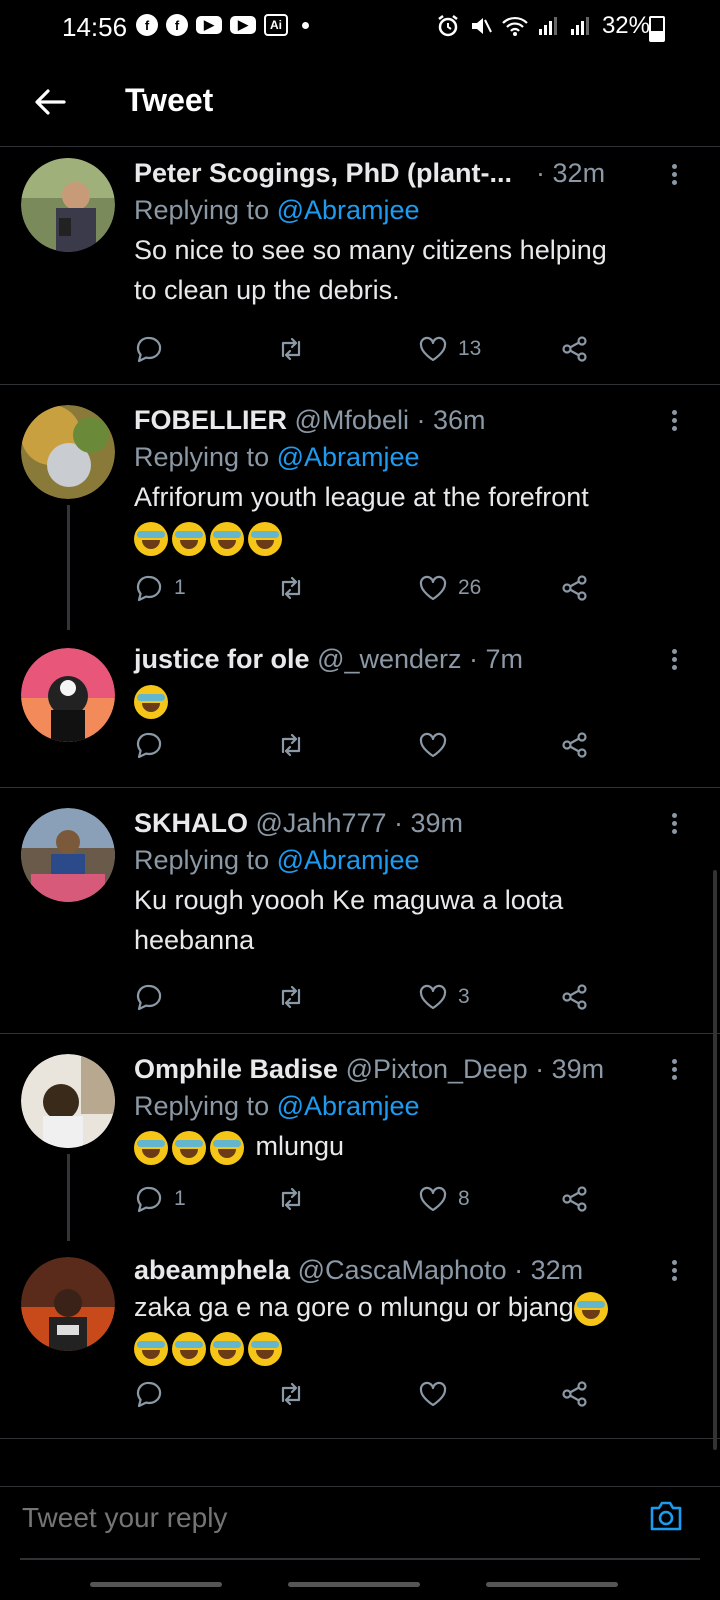  What do you see at coordinates (191, 823) in the screenshot?
I see `author-name: SKHALO` at bounding box center [191, 823].